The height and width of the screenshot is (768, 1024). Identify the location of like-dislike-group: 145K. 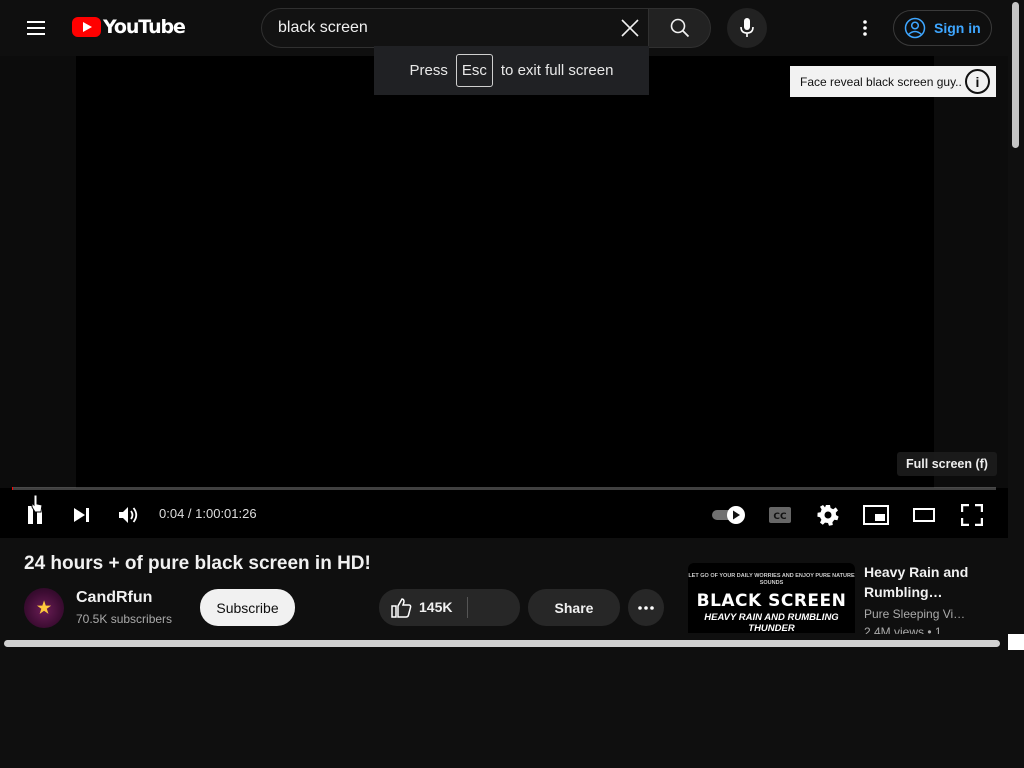
(449, 607).